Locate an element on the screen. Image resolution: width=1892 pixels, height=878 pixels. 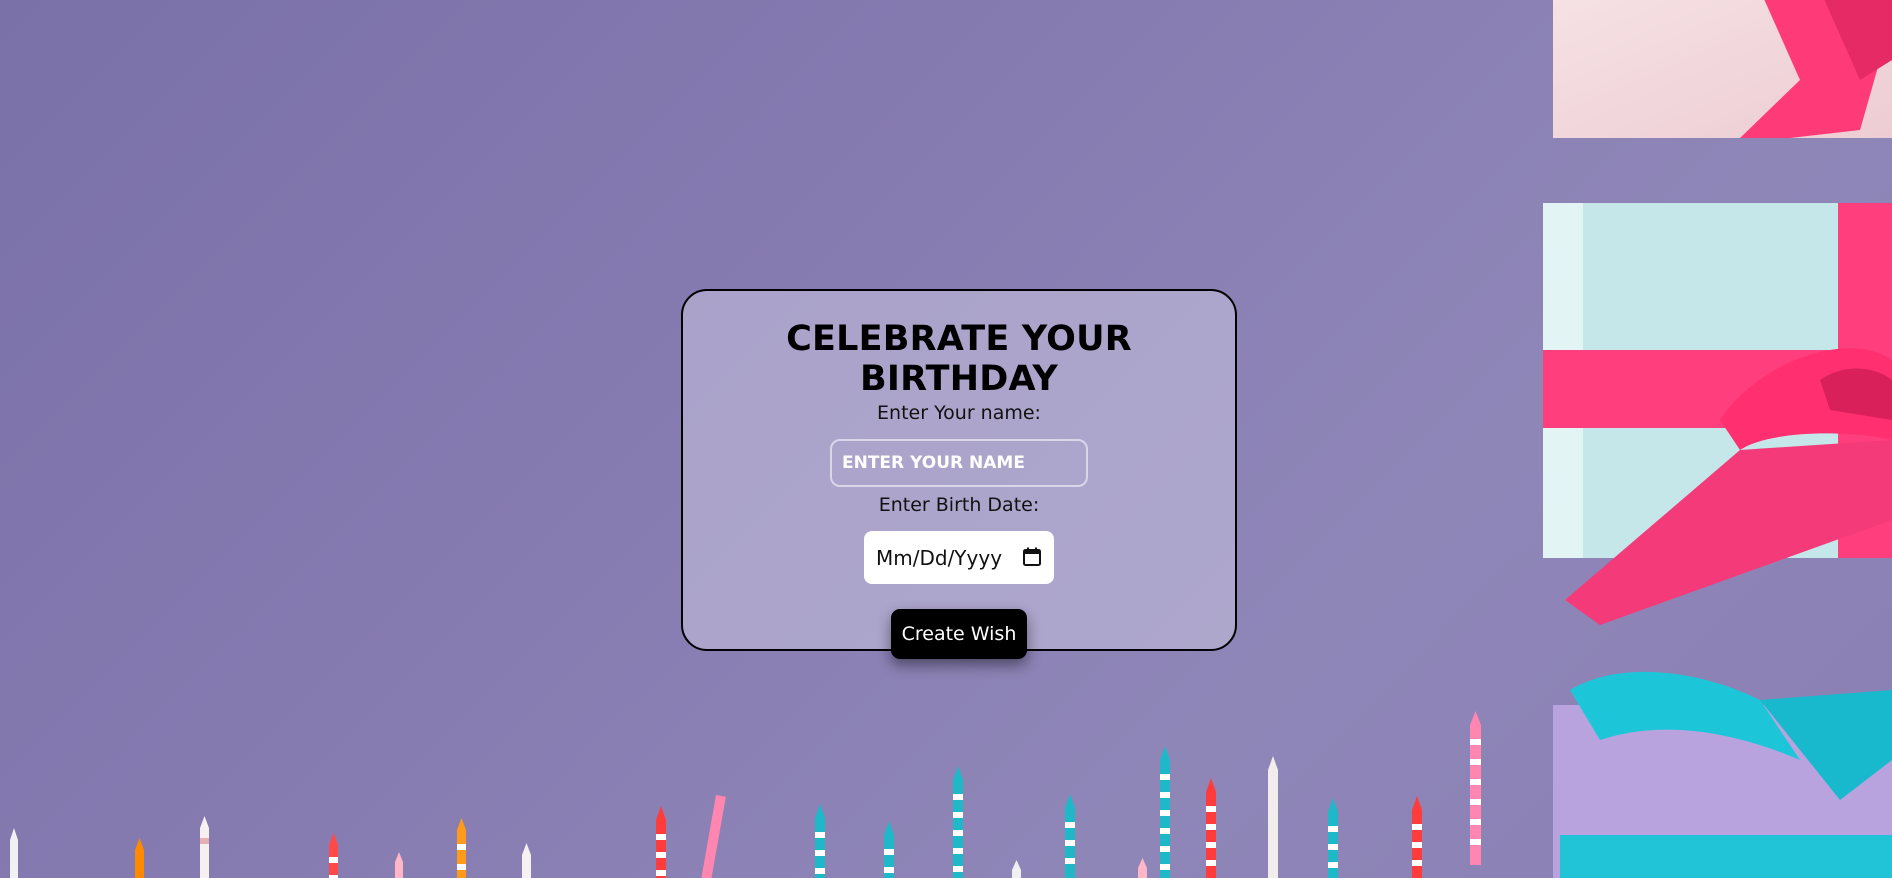
calendar-icon is located at coordinates (1032, 557).